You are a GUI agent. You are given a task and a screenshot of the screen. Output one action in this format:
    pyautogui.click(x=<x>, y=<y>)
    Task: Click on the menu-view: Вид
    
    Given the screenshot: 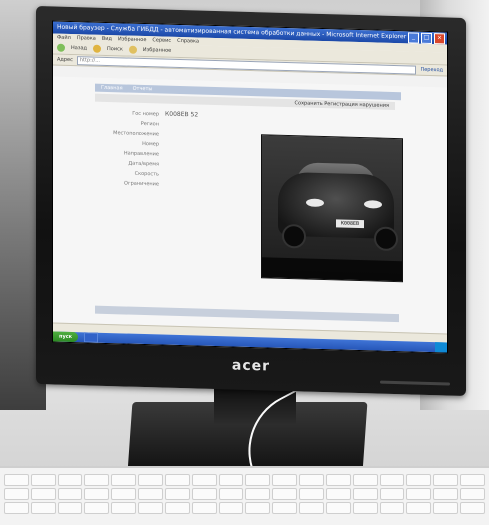 What is the action you would take?
    pyautogui.click(x=107, y=39)
    